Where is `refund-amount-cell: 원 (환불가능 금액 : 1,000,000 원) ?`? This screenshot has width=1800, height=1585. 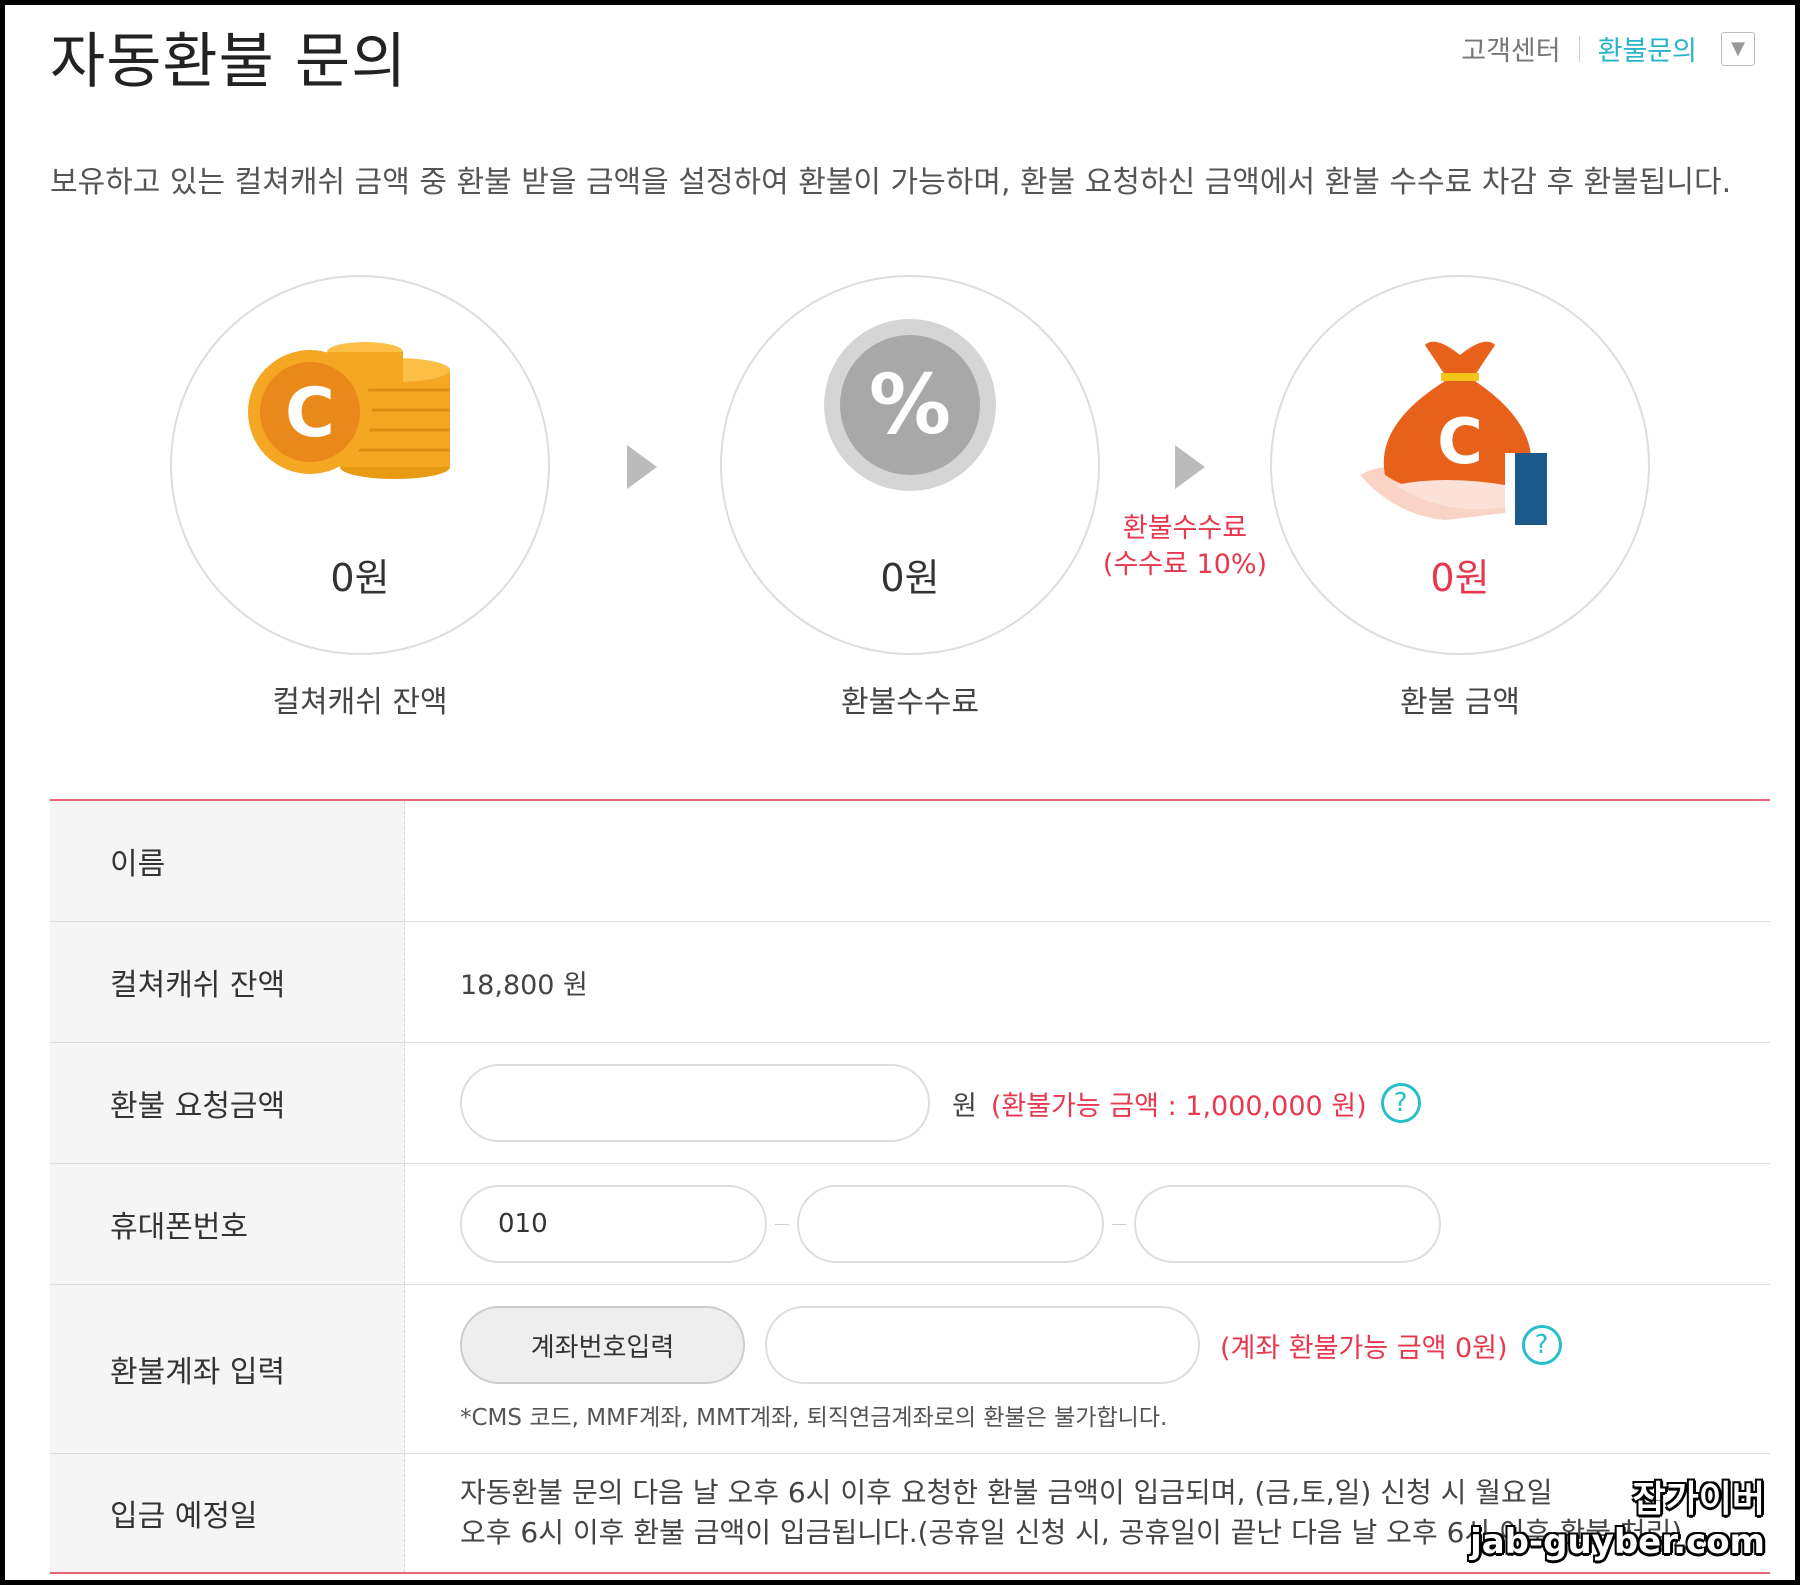
refund-amount-cell: 원 (환불가능 금액 : 1,000,000 원) ? is located at coordinates (1087, 1103).